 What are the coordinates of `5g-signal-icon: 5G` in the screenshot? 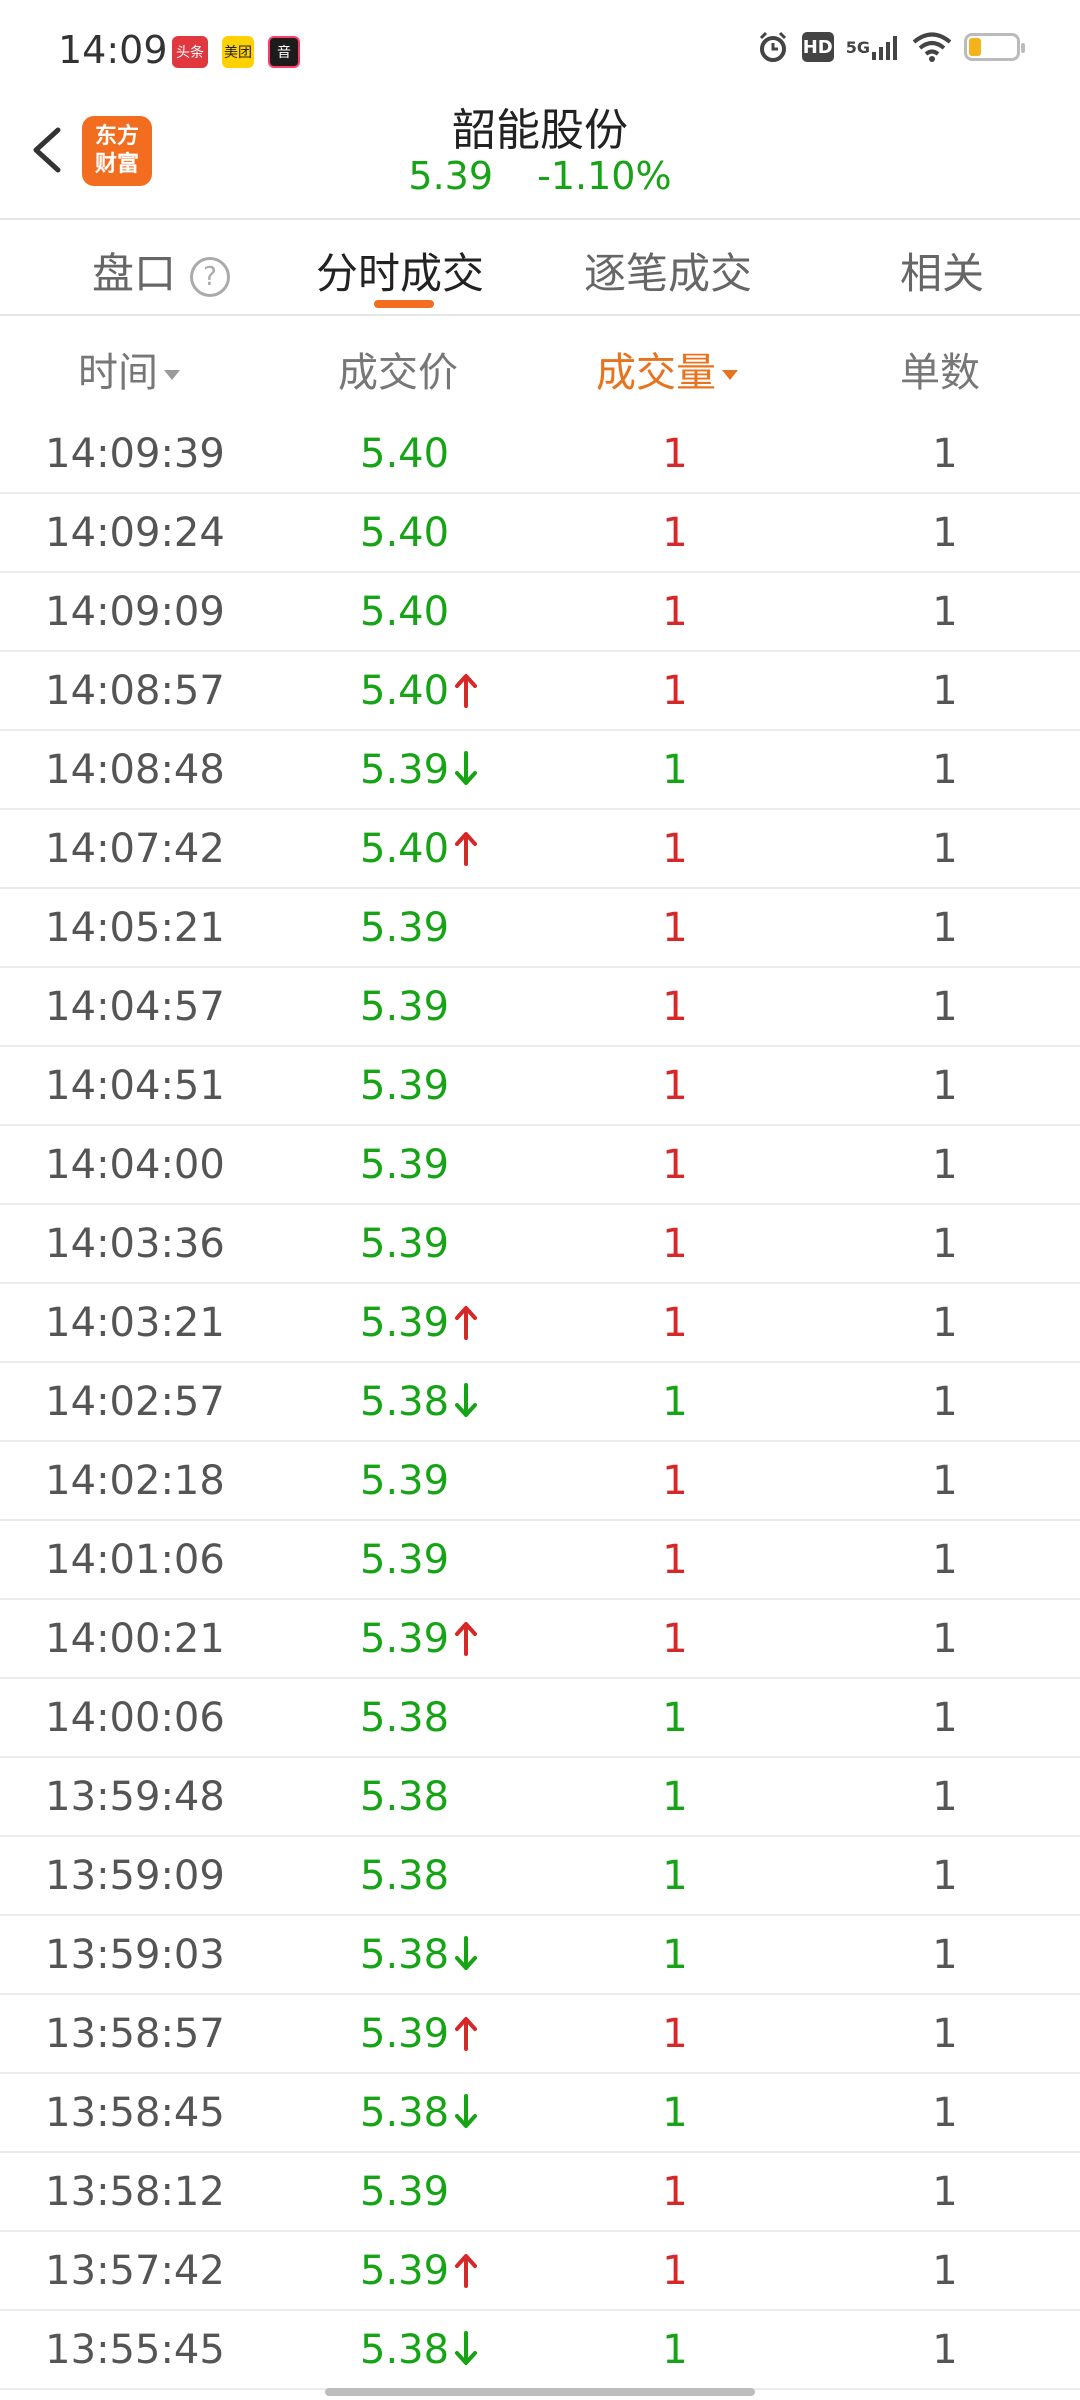 It's located at (873, 47).